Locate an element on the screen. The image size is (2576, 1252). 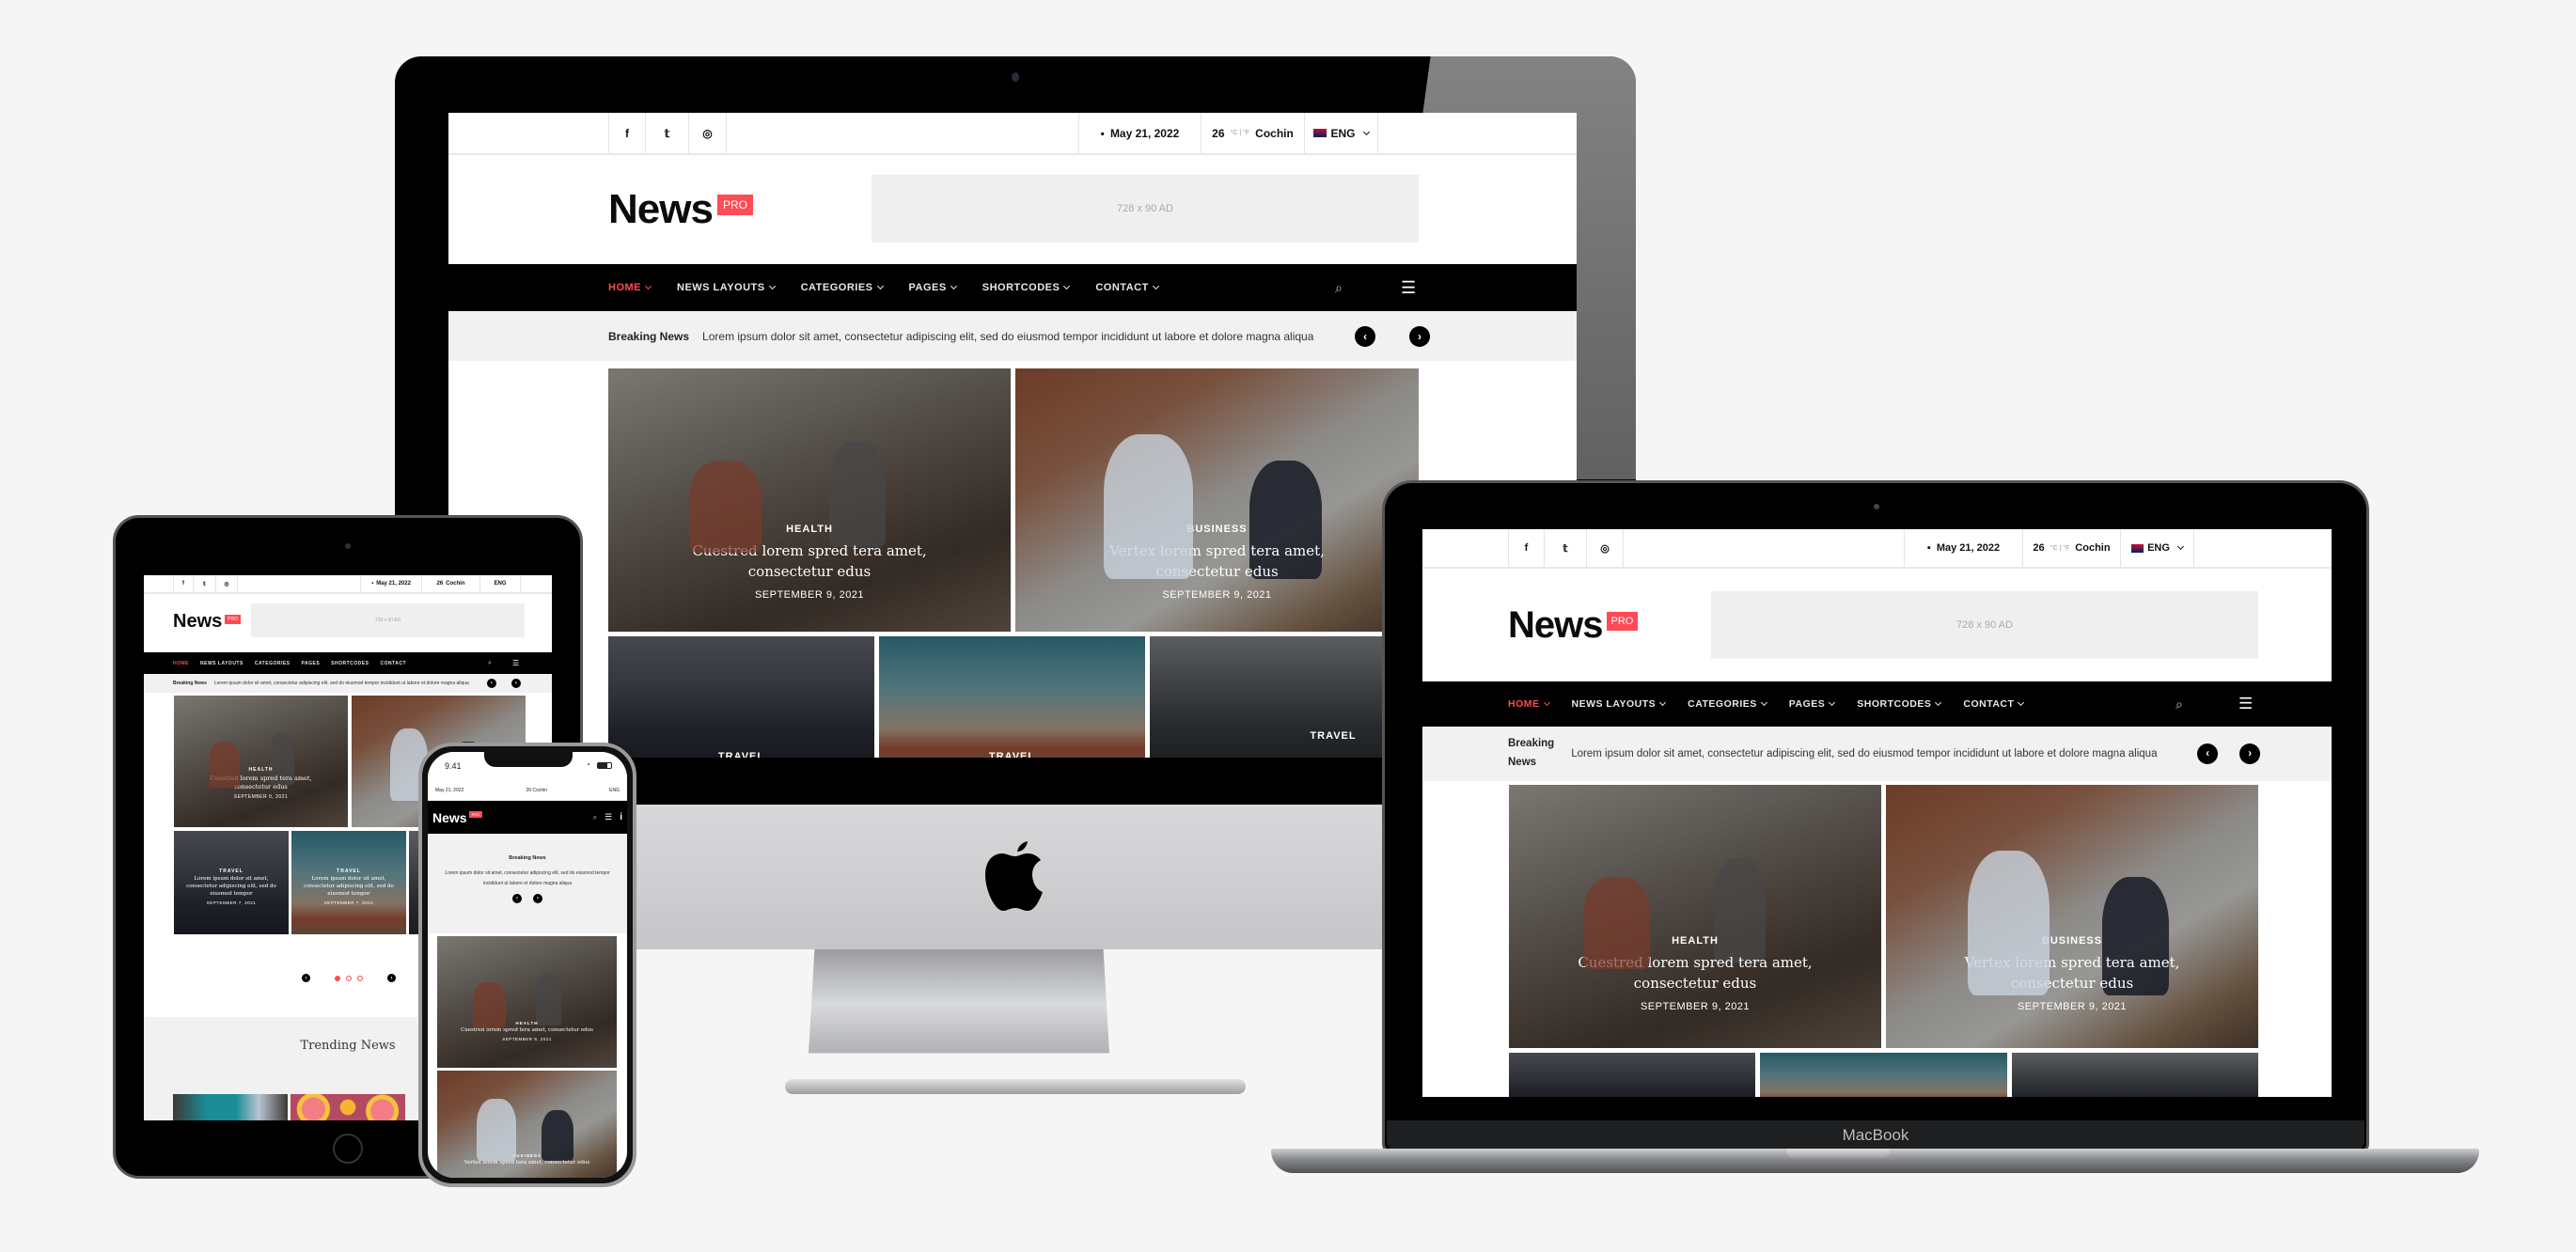
twitter-icon: 𝕥 is located at coordinates (667, 133).